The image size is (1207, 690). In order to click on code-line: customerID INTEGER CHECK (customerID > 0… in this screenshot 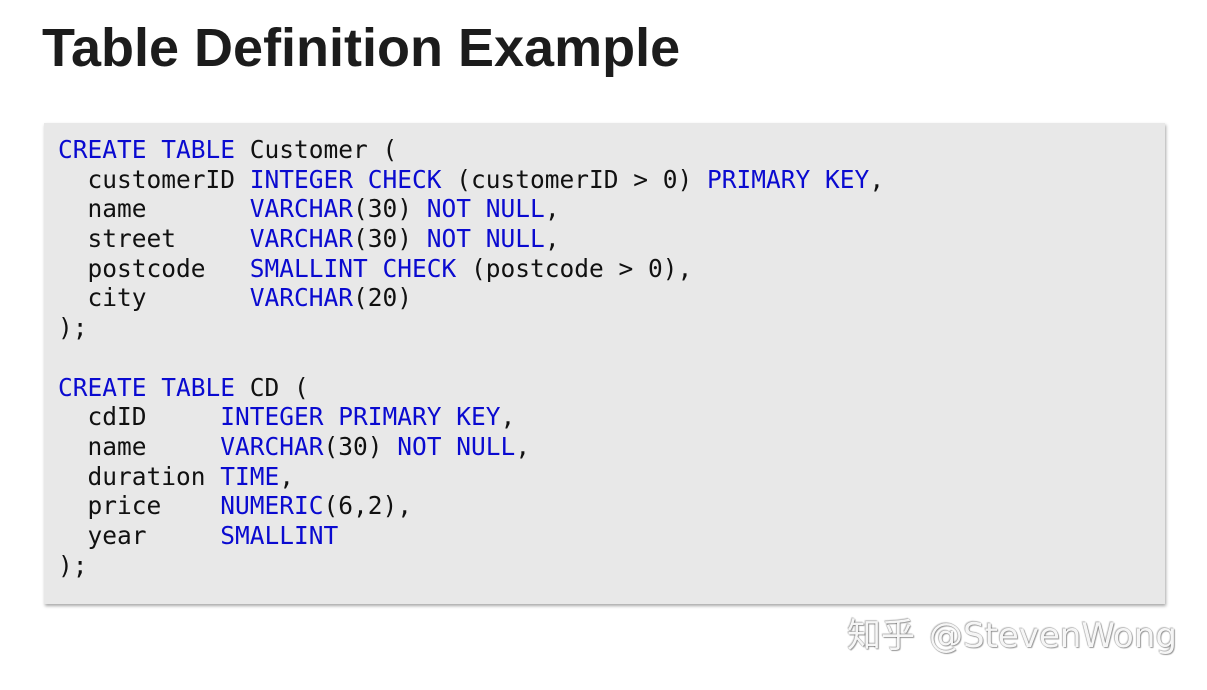, I will do `click(611, 180)`.